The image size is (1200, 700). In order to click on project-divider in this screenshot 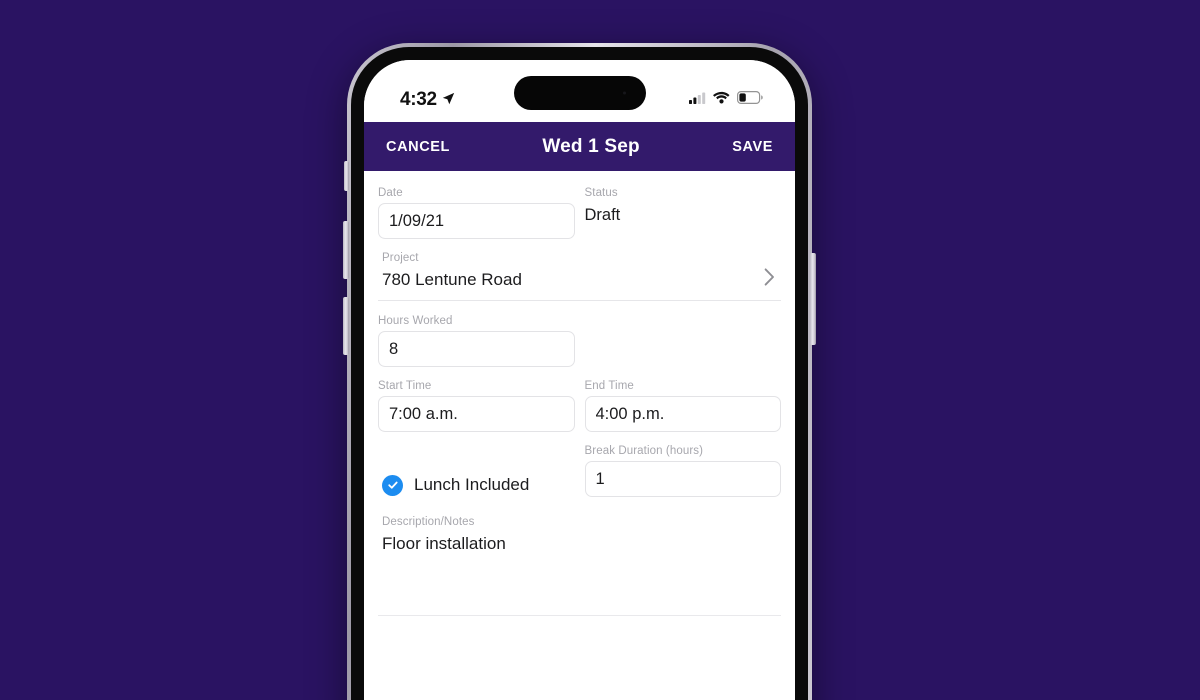, I will do `click(579, 300)`.